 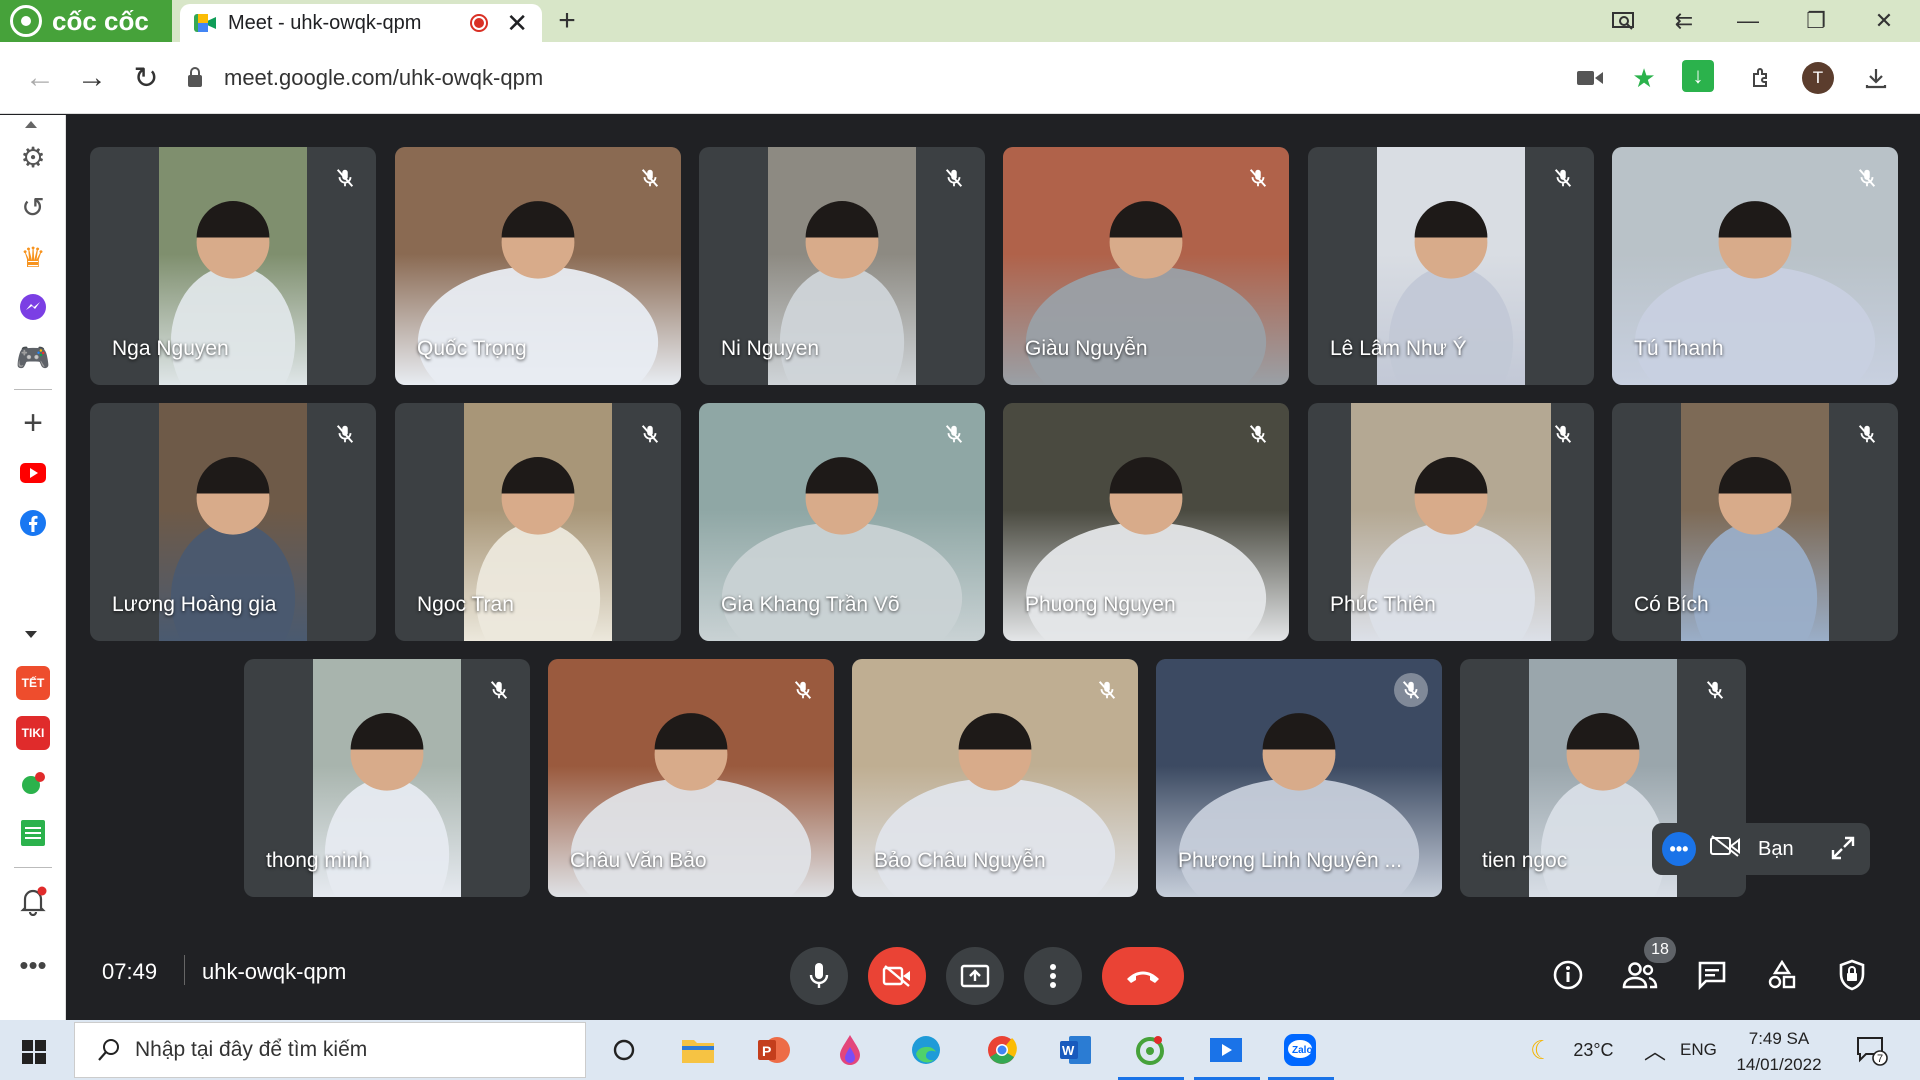 What do you see at coordinates (233, 522) in the screenshot?
I see `participant-tile: Lương Hoàng gia` at bounding box center [233, 522].